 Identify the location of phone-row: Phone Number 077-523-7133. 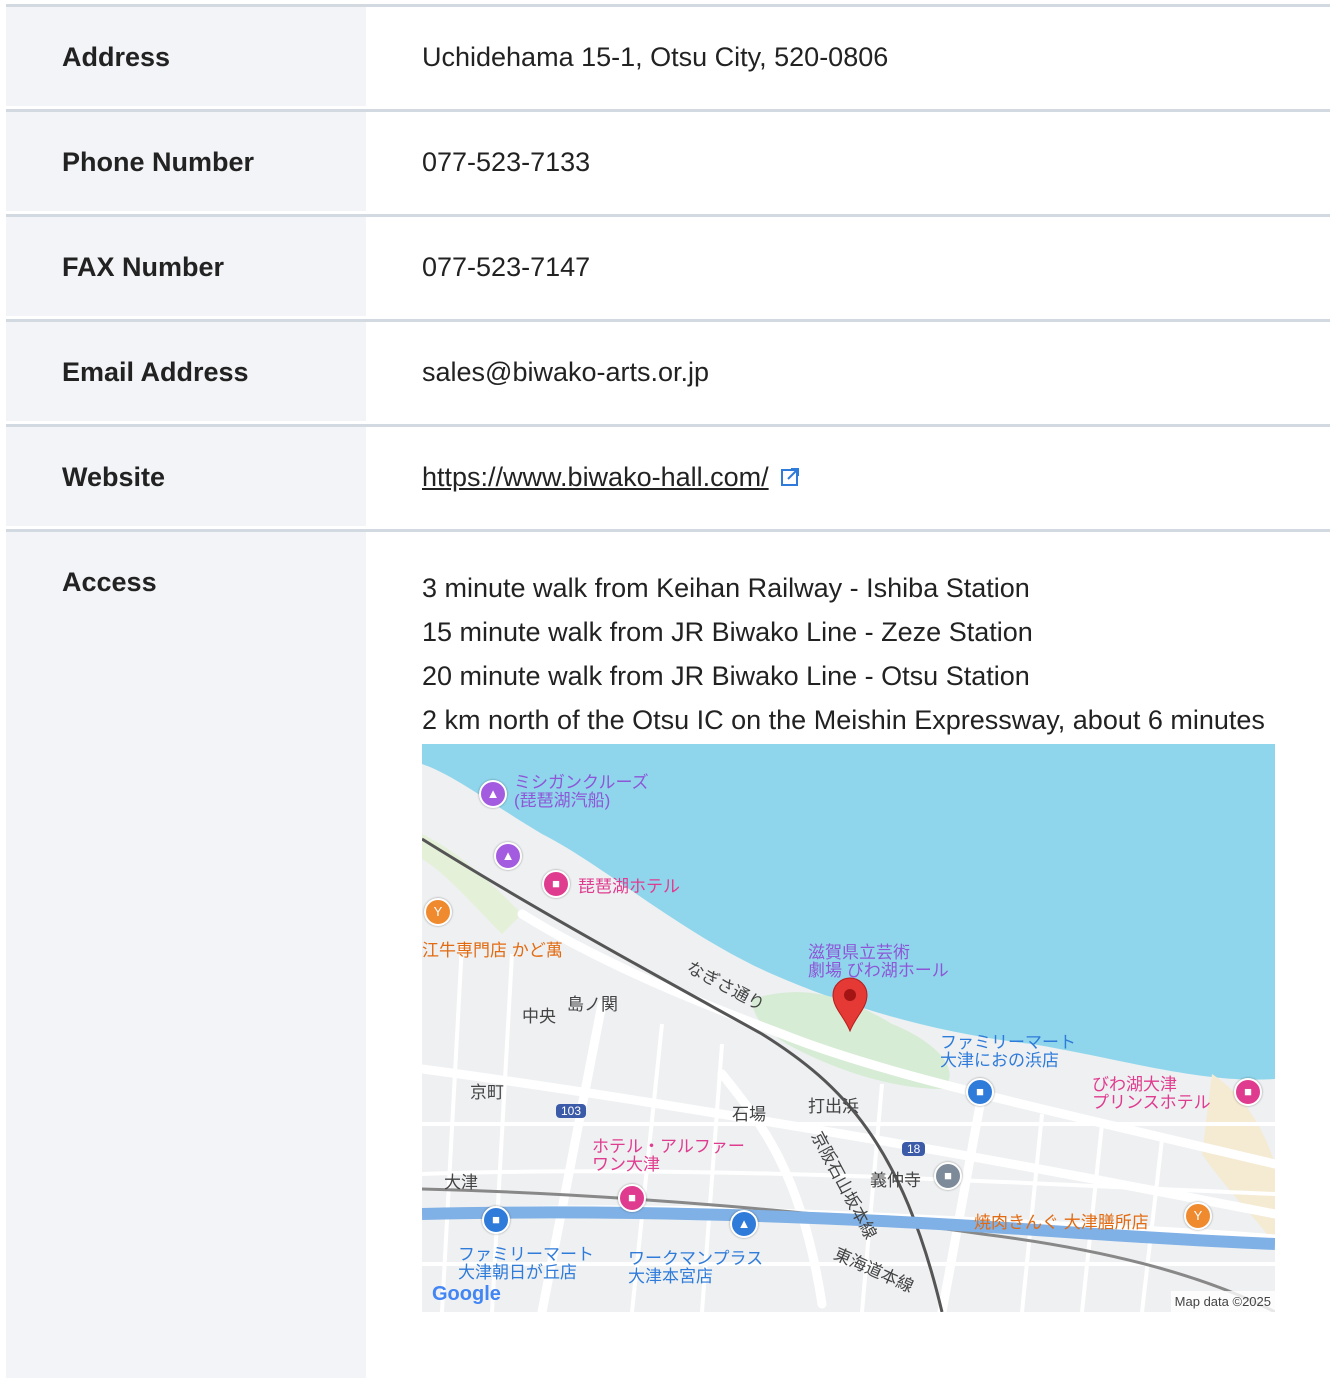
(668, 164).